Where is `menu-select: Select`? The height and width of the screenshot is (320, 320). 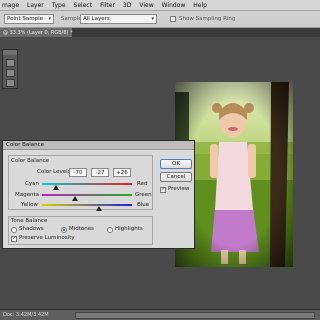 menu-select: Select is located at coordinates (83, 5).